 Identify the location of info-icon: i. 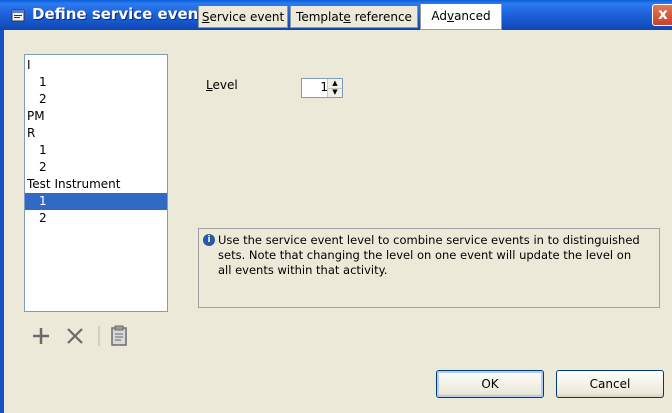
(209, 240).